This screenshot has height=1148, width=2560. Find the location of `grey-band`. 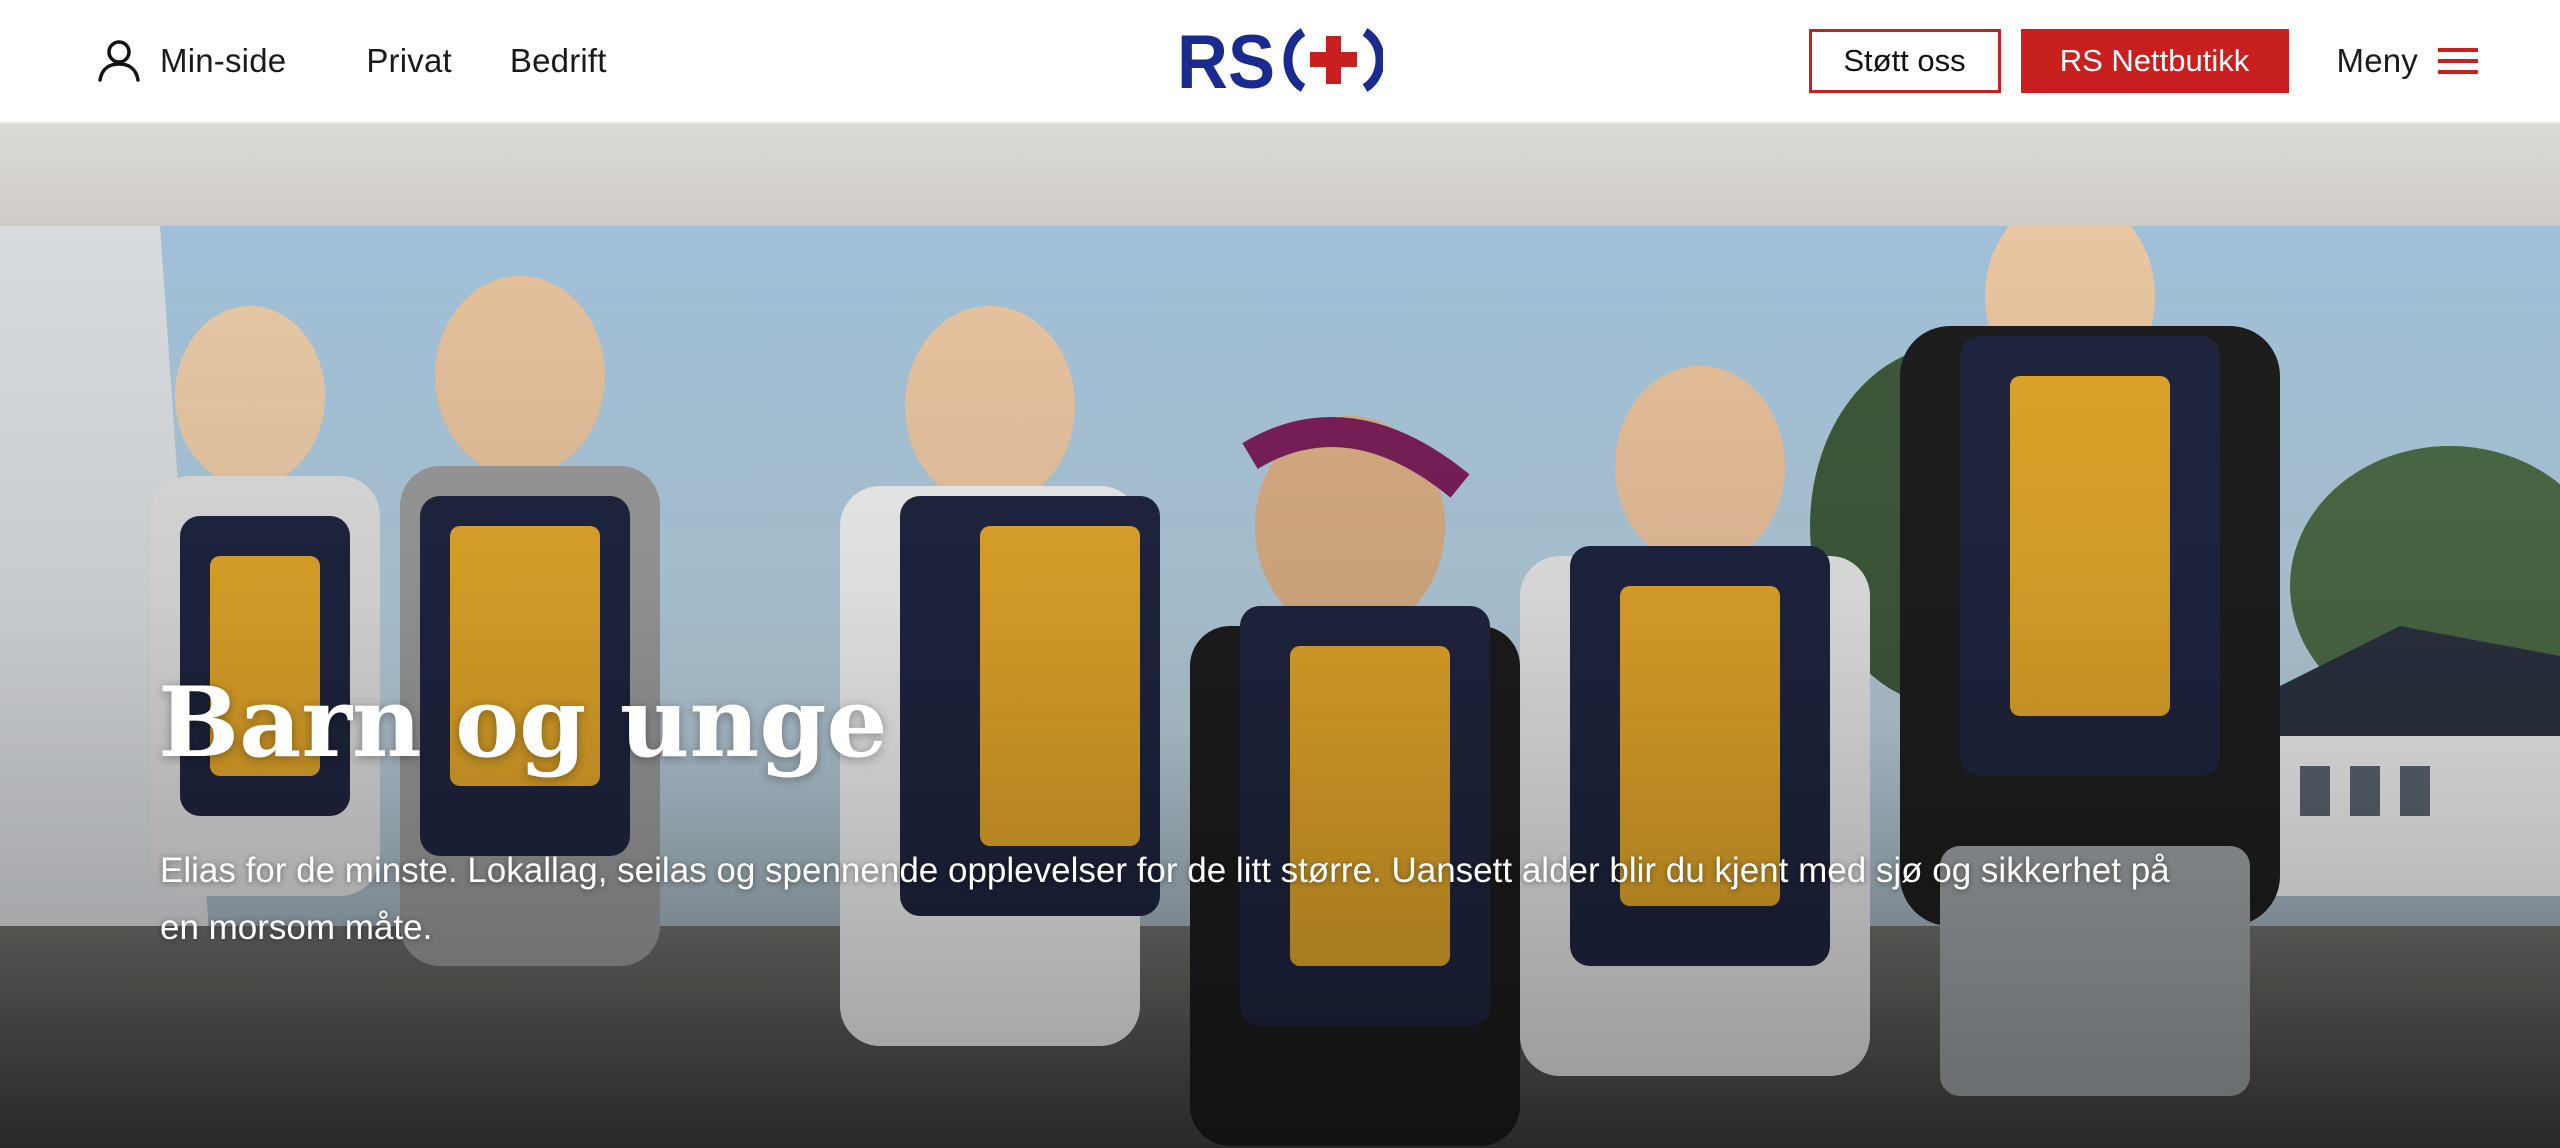

grey-band is located at coordinates (1280, 175).